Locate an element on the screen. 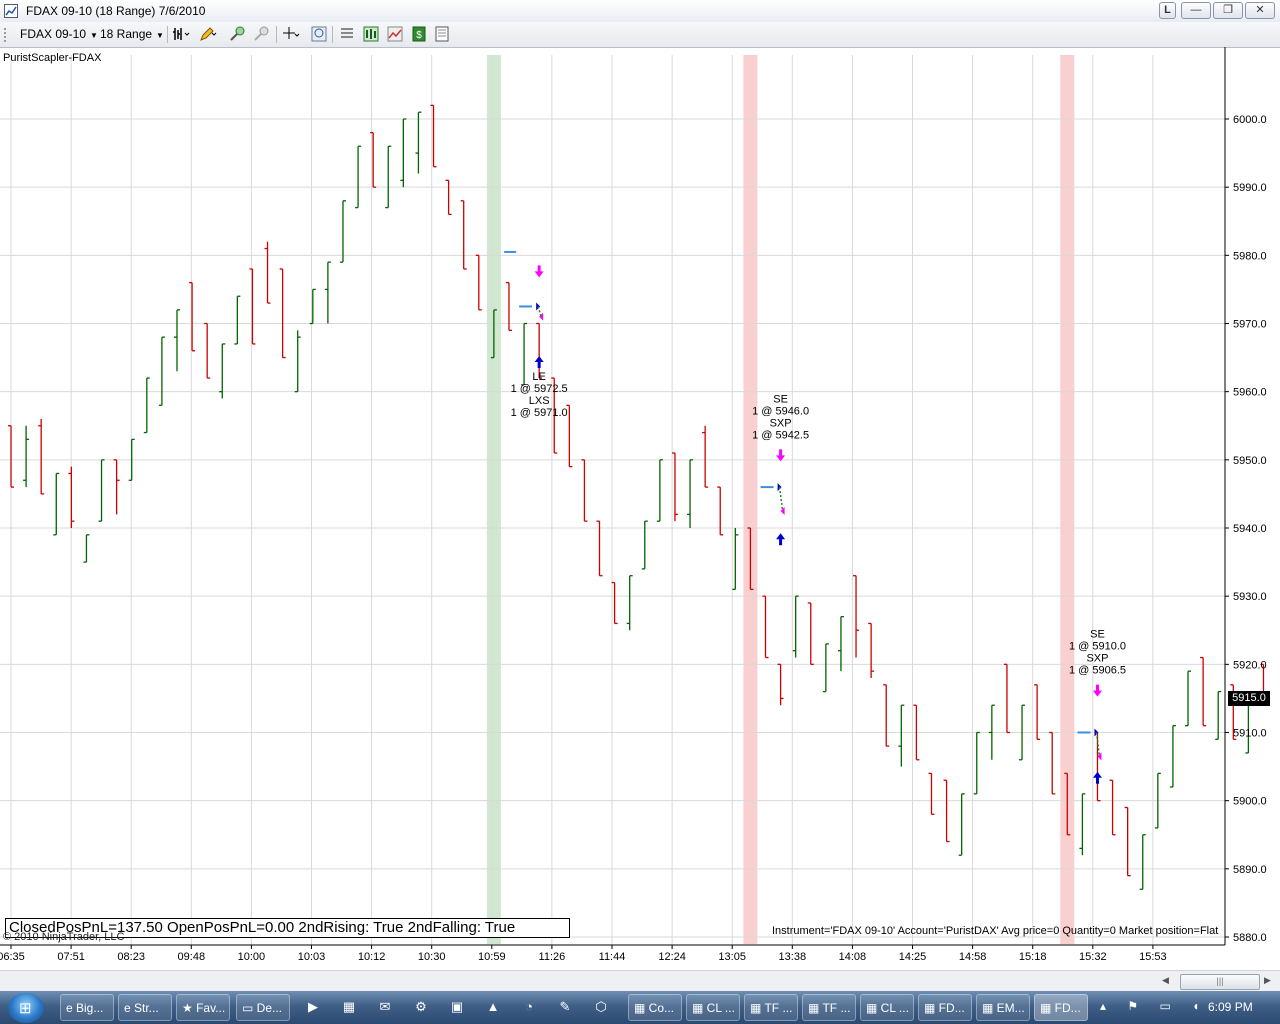 Image resolution: width=1280 pixels, height=1024 pixels. y-axis-tick-label: 5960.0 is located at coordinates (1250, 393).